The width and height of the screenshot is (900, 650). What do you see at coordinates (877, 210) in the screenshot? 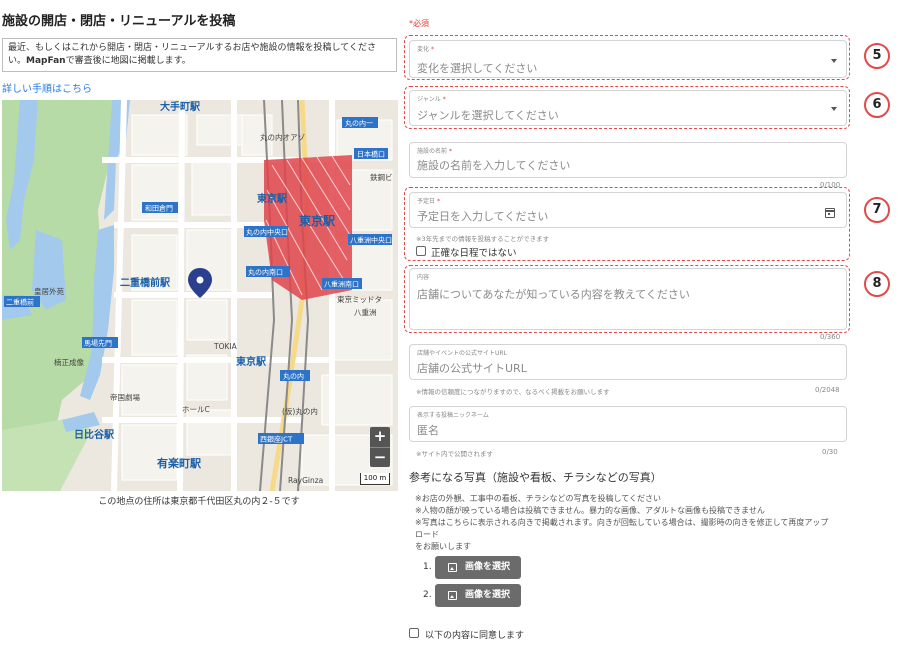
I see `annotation-badge-7: 7` at bounding box center [877, 210].